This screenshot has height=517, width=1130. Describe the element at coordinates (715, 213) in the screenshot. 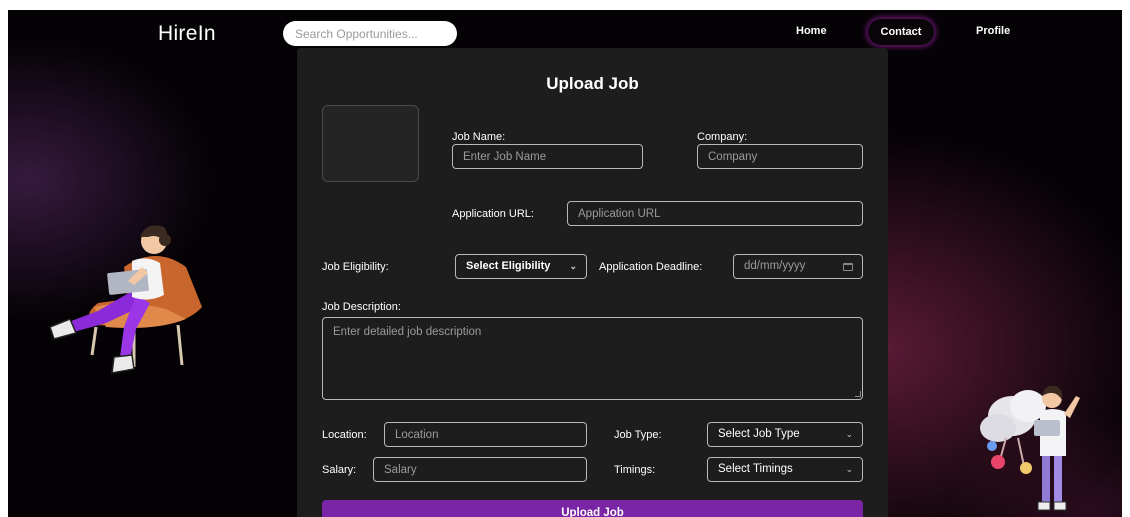

I see `application-url-input` at that location.